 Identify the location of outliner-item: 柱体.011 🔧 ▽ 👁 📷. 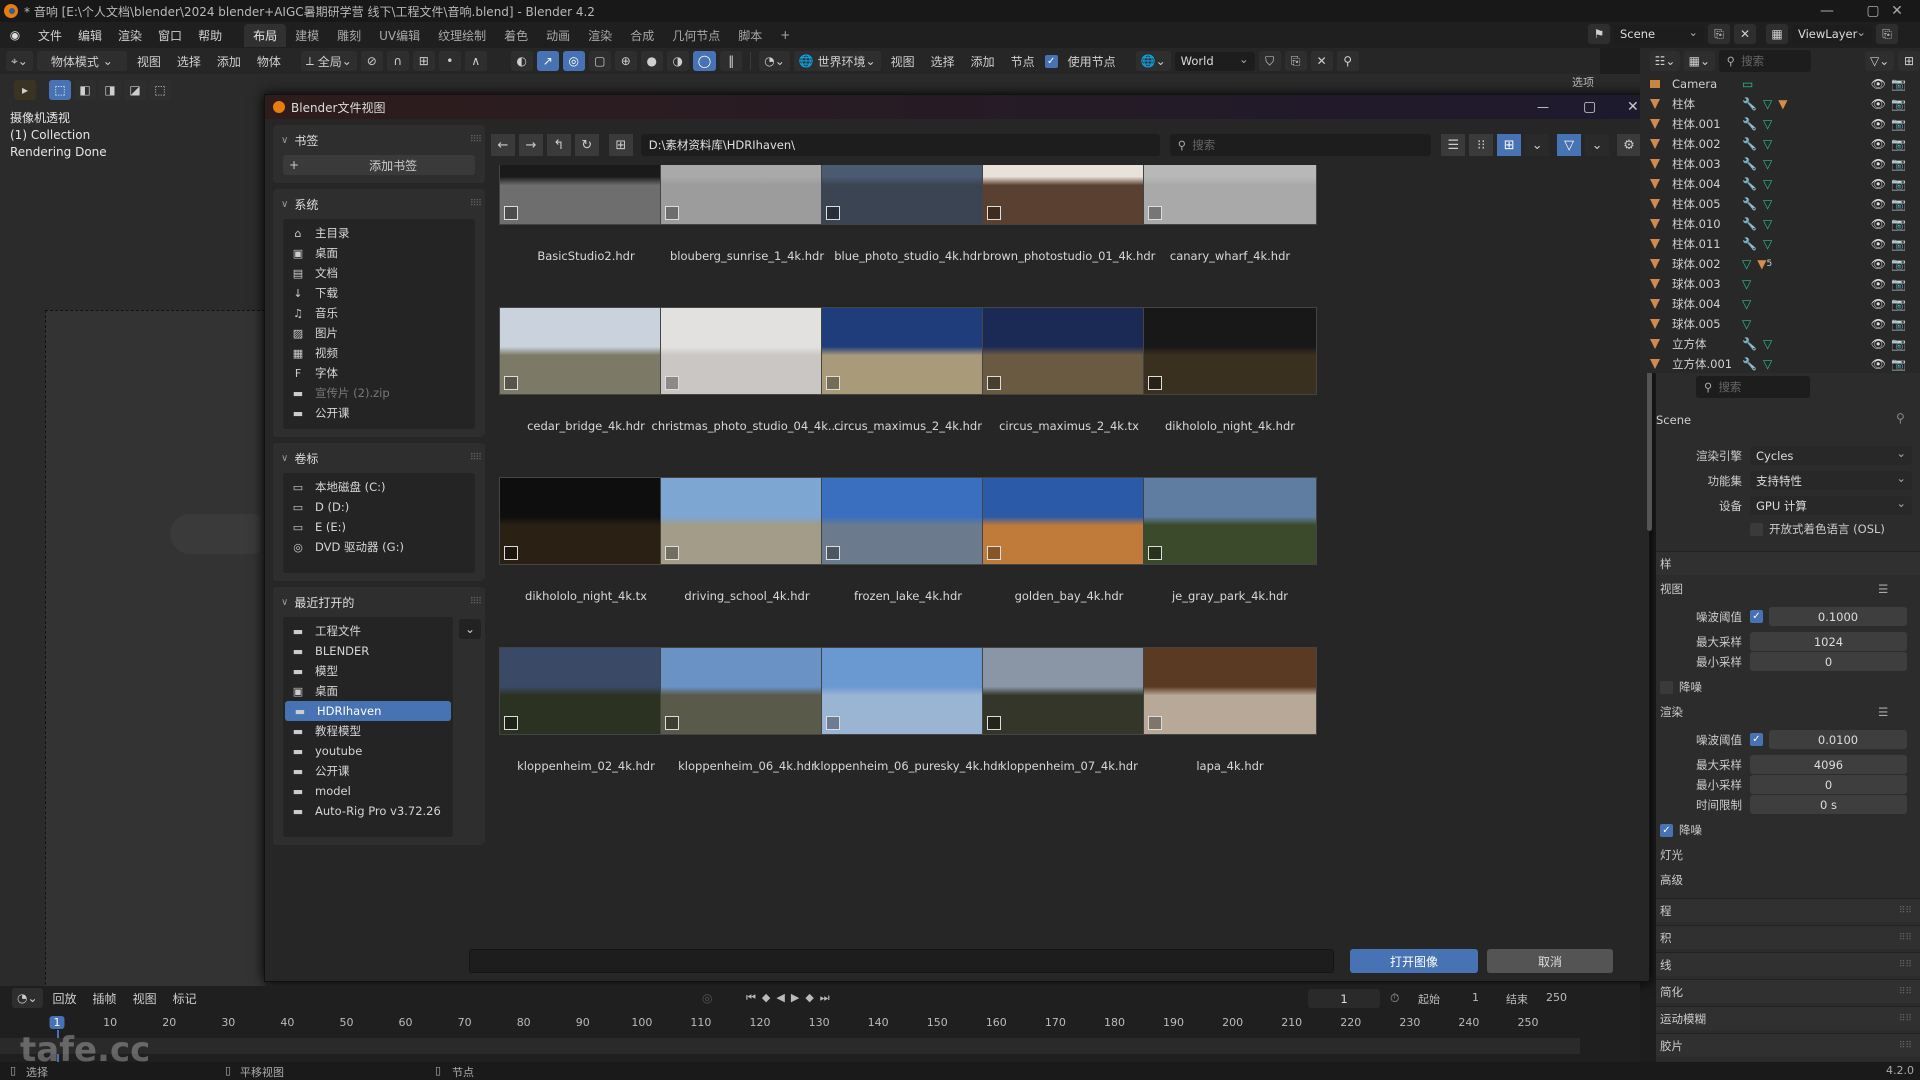
(1780, 244).